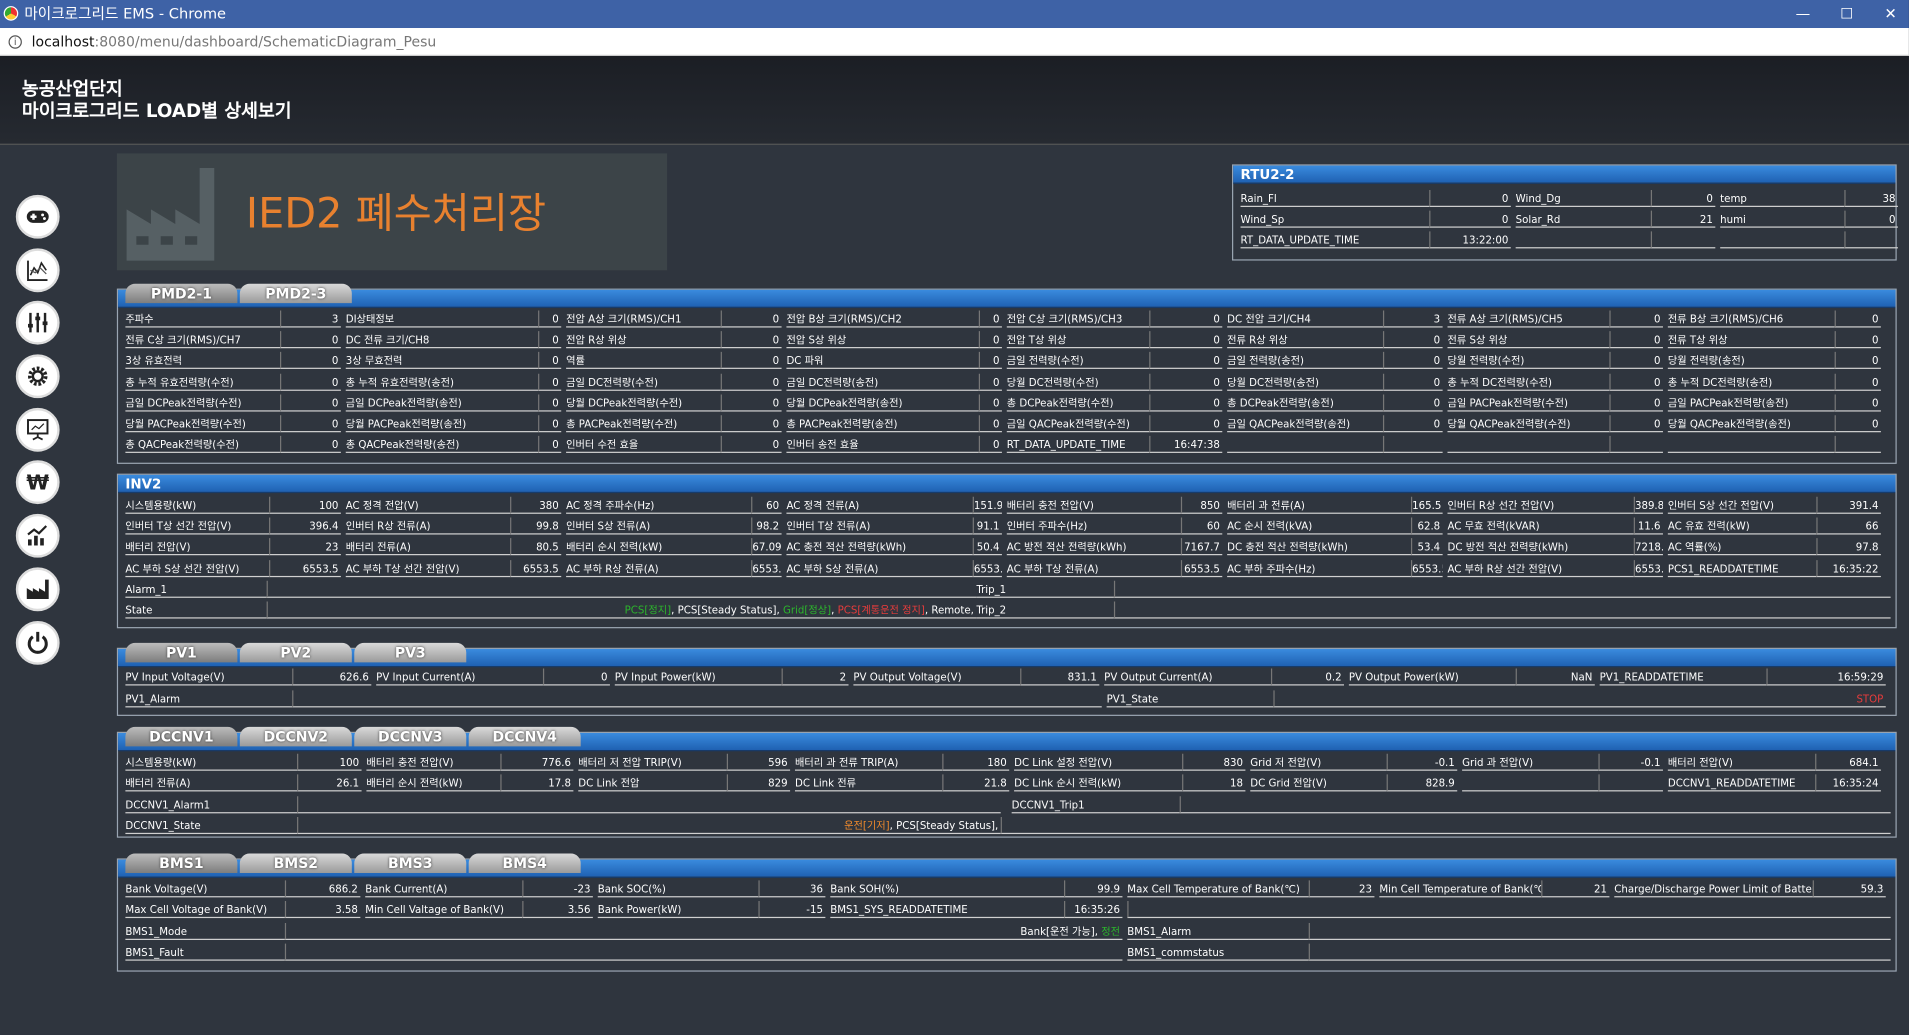 The image size is (1909, 1035). Describe the element at coordinates (203, 319) in the screenshot. I see `field-label: 주파수` at that location.